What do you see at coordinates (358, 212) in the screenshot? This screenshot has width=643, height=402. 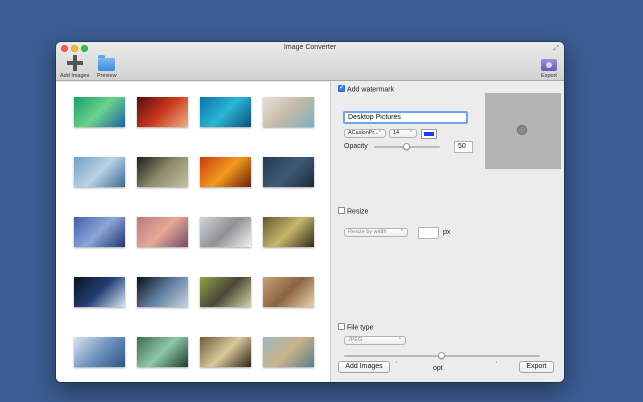 I see `resize-label: Resize` at bounding box center [358, 212].